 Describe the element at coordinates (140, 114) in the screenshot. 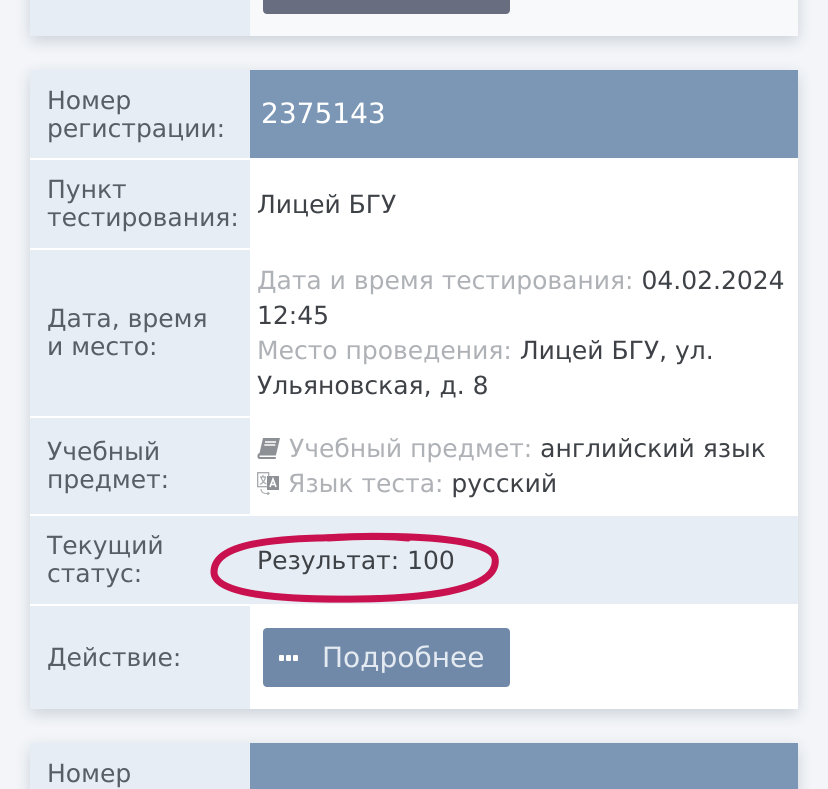

I see `field-label: Номер регистрации:` at that location.